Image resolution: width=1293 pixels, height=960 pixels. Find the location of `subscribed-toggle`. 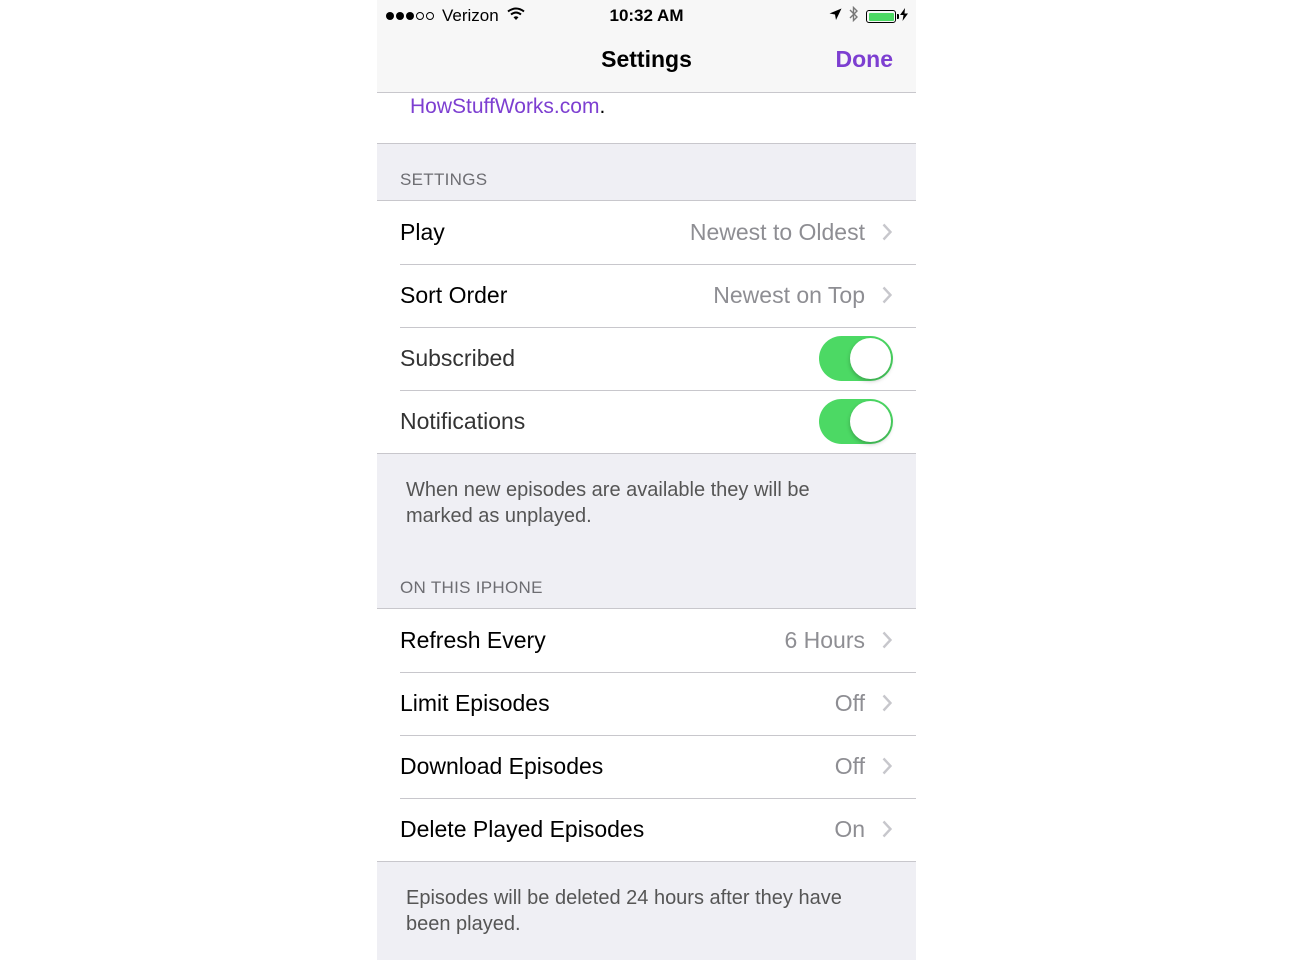

subscribed-toggle is located at coordinates (856, 358).